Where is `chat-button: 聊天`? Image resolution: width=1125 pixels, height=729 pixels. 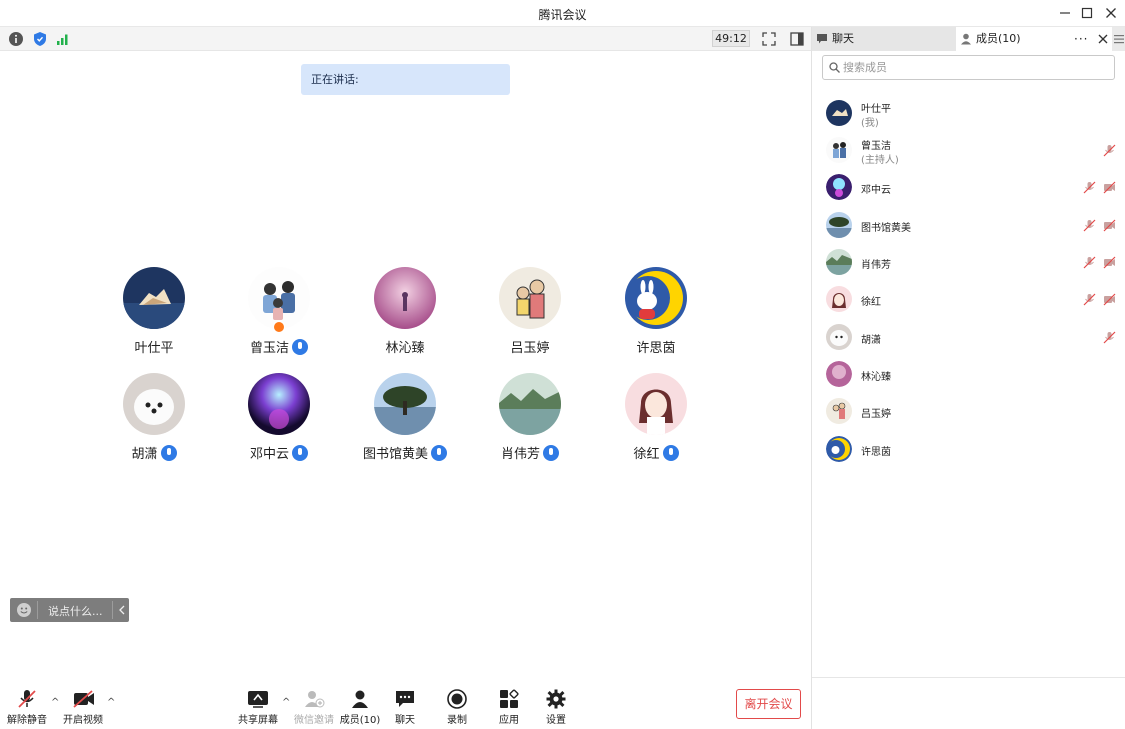
chat-button: 聊天 is located at coordinates (405, 706).